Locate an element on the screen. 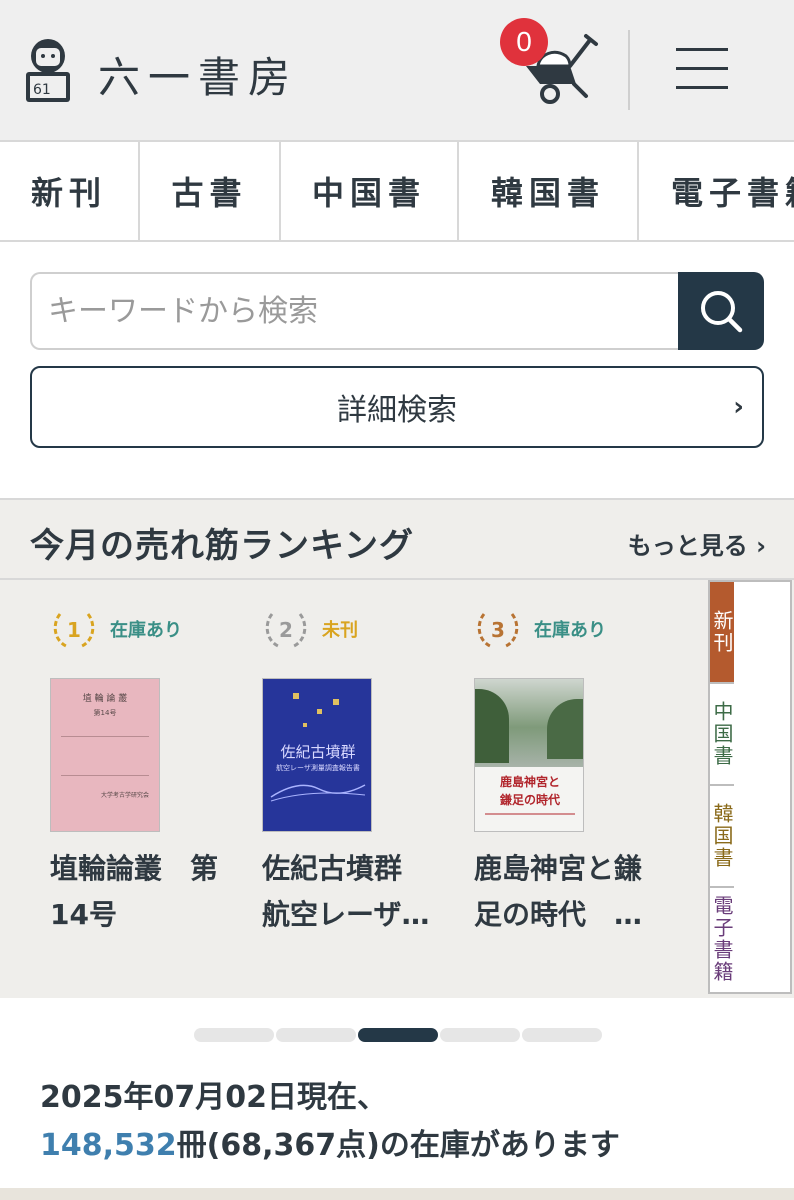 This screenshot has height=1200, width=794. book-cover: 佐紀古墳群 航空レーザ測量調査報告書 is located at coordinates (317, 755).